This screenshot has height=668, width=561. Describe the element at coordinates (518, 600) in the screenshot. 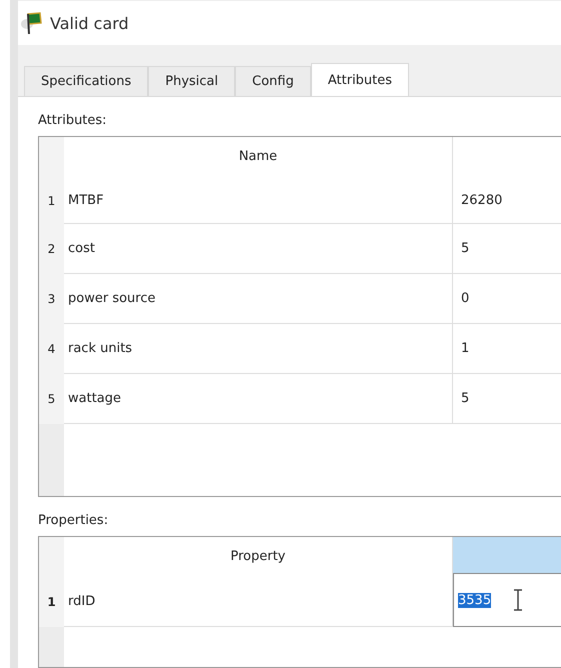

I see `text-cursor-icon` at that location.